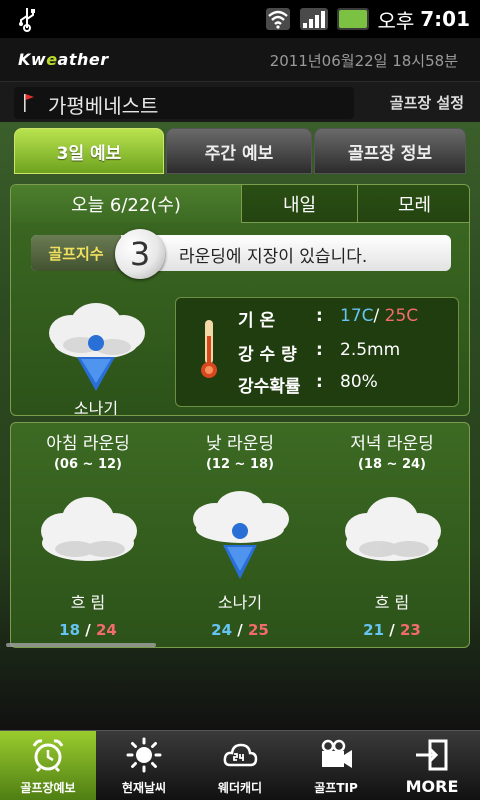  I want to click on rain-label: 강 수 량, so click(267, 355).